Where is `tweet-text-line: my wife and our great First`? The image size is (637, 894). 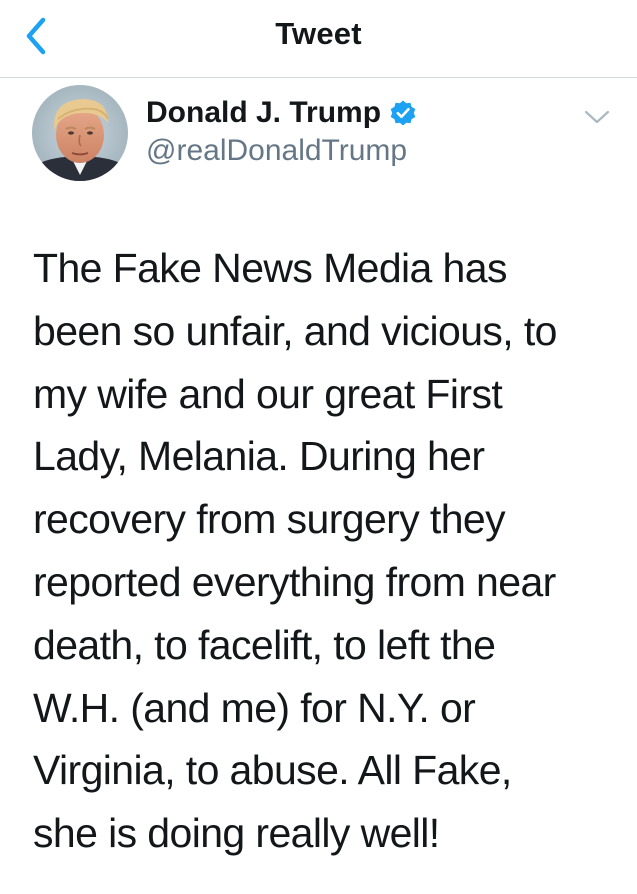
tweet-text-line: my wife and our great First is located at coordinates (268, 393).